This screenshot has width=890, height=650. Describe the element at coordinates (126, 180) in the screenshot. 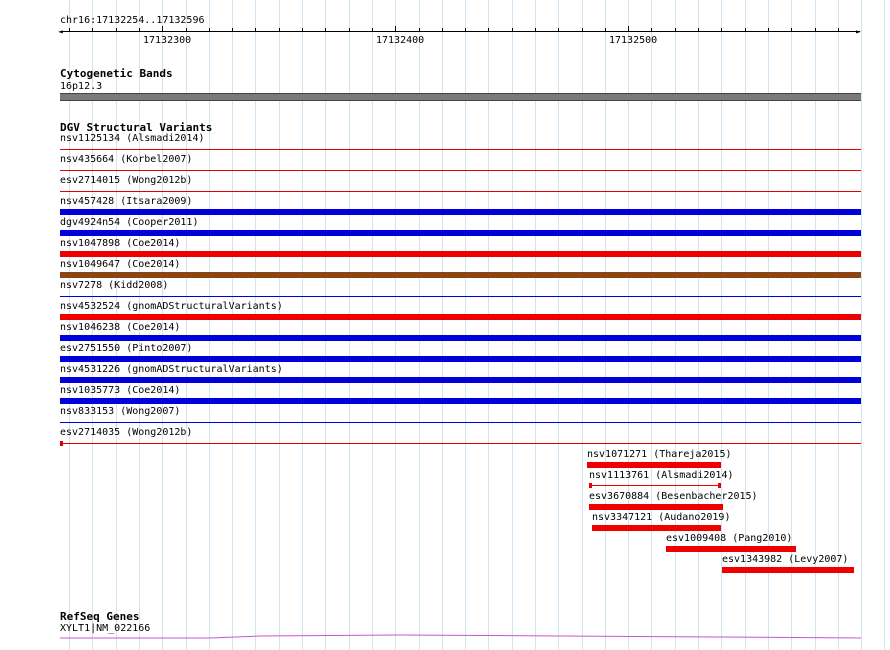

I see `variant-label: esv2714015 (Wong2012b)` at that location.